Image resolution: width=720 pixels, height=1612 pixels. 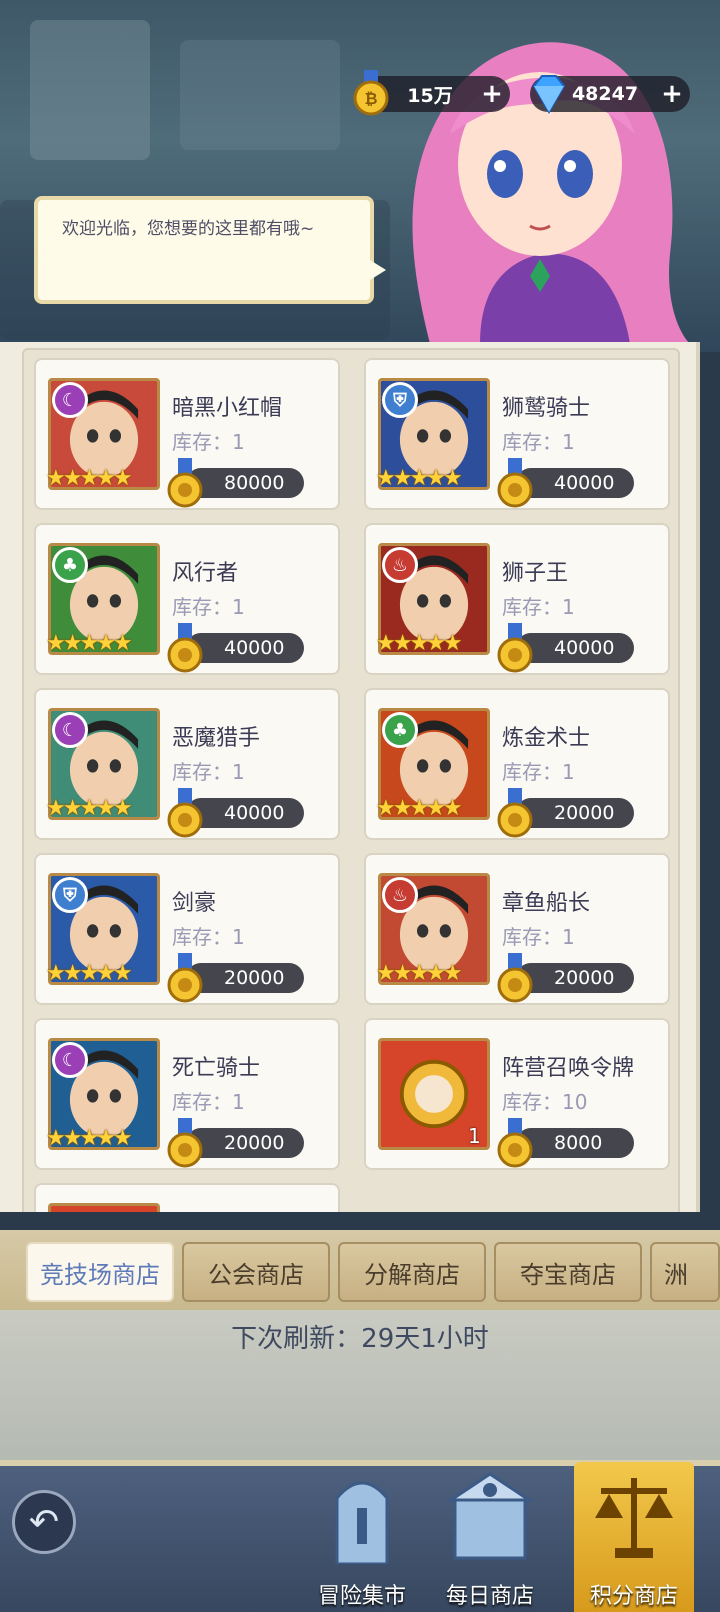 I want to click on tower-icon, so click(x=362, y=1523).